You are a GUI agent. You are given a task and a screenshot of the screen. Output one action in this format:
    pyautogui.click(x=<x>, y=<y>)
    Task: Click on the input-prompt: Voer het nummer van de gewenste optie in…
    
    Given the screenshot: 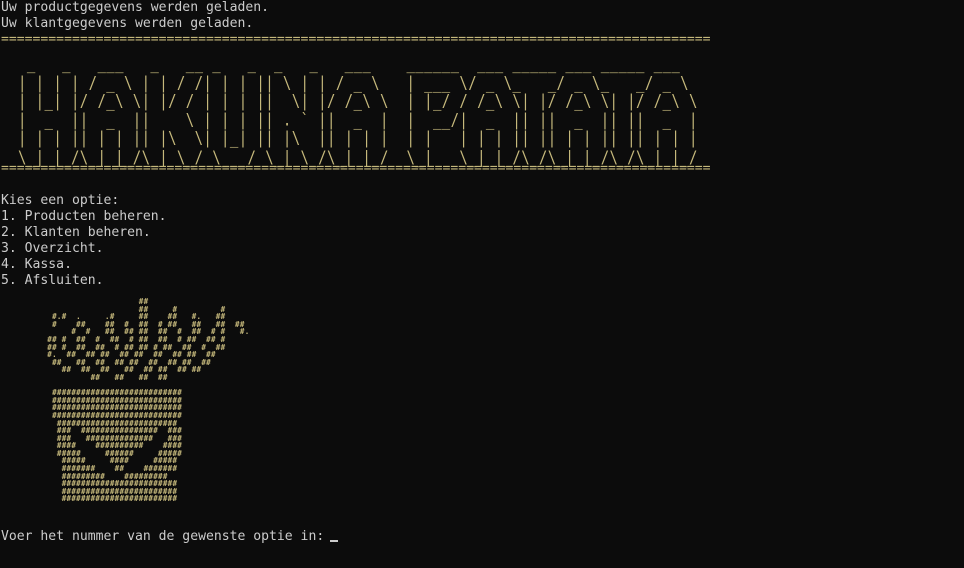 What is the action you would take?
    pyautogui.click(x=162, y=537)
    